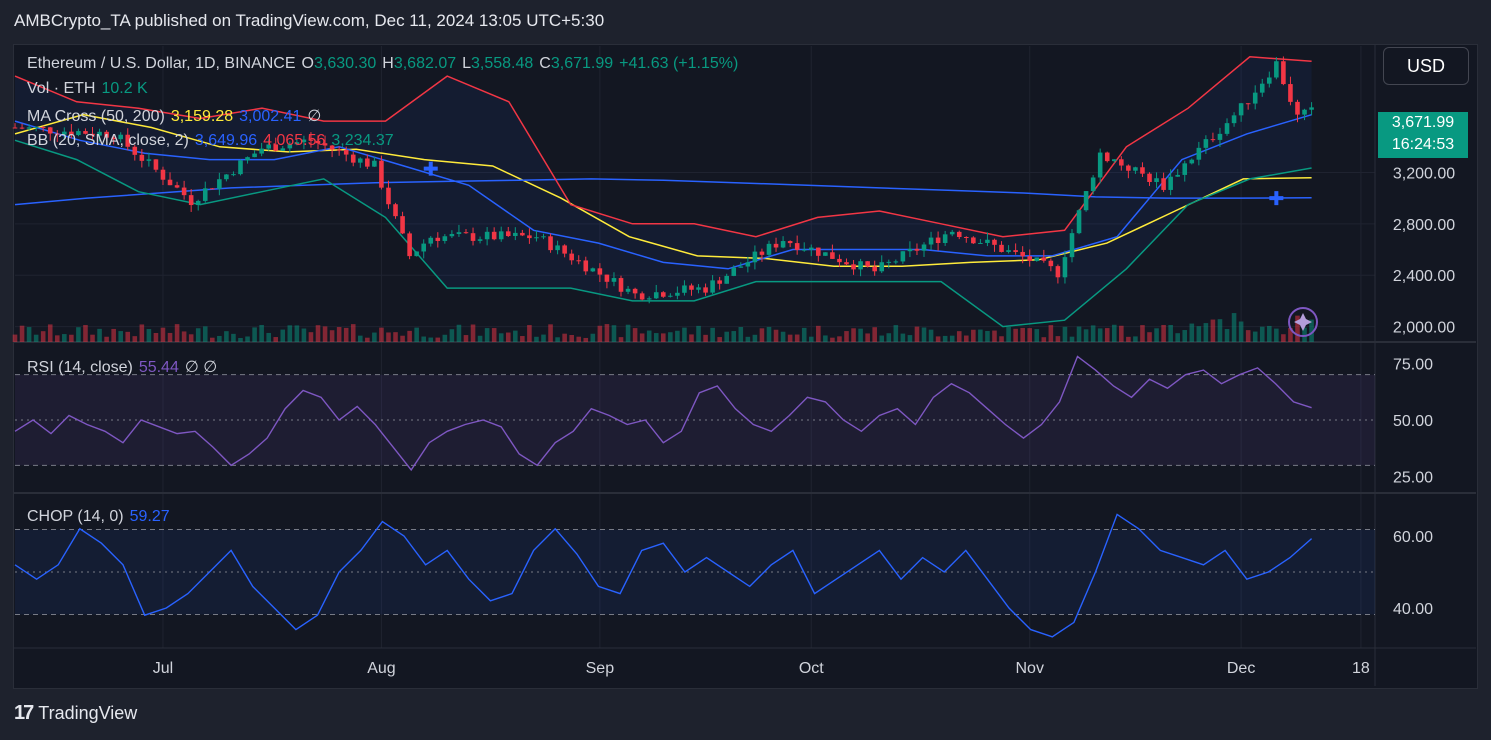  I want to click on currency-button: USD, so click(1426, 66).